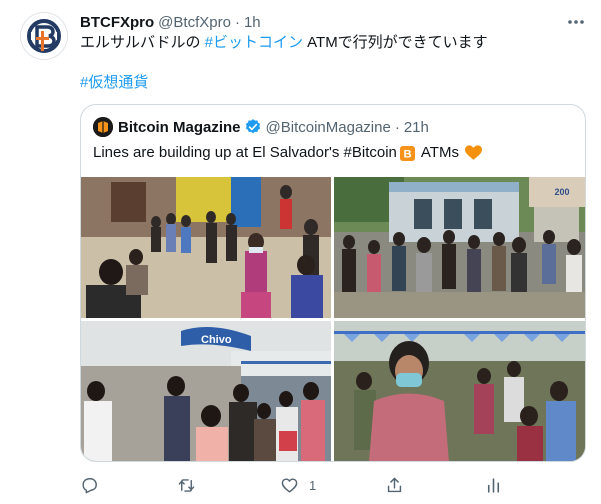  I want to click on share-button, so click(399, 485).